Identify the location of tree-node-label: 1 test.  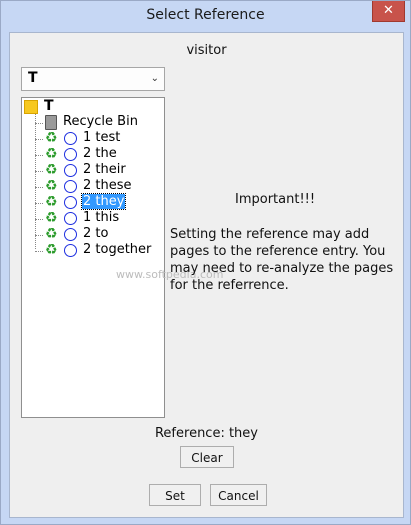
(102, 137).